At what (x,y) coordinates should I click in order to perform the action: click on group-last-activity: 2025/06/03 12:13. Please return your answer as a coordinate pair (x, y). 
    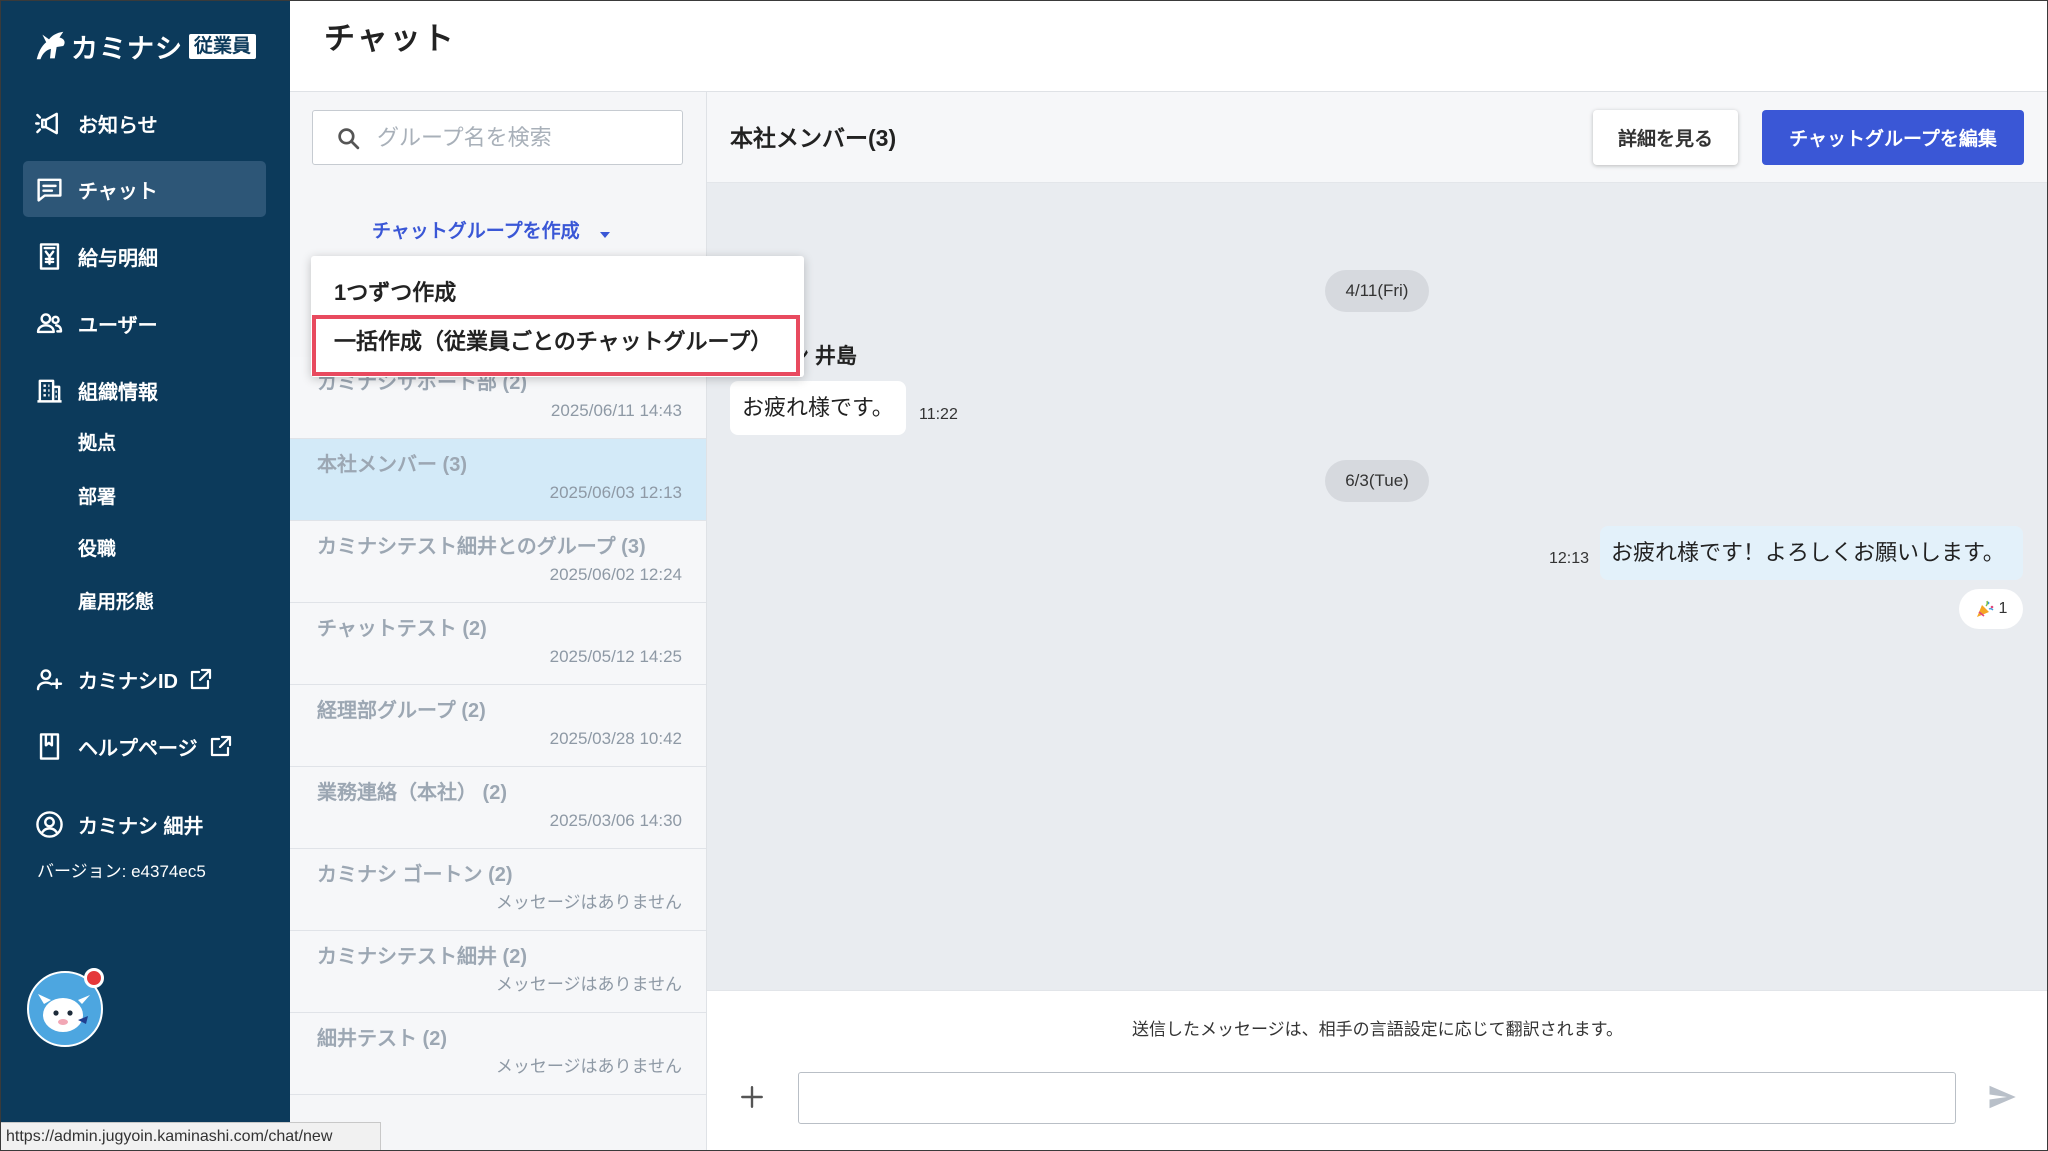
    Looking at the image, I should click on (615, 492).